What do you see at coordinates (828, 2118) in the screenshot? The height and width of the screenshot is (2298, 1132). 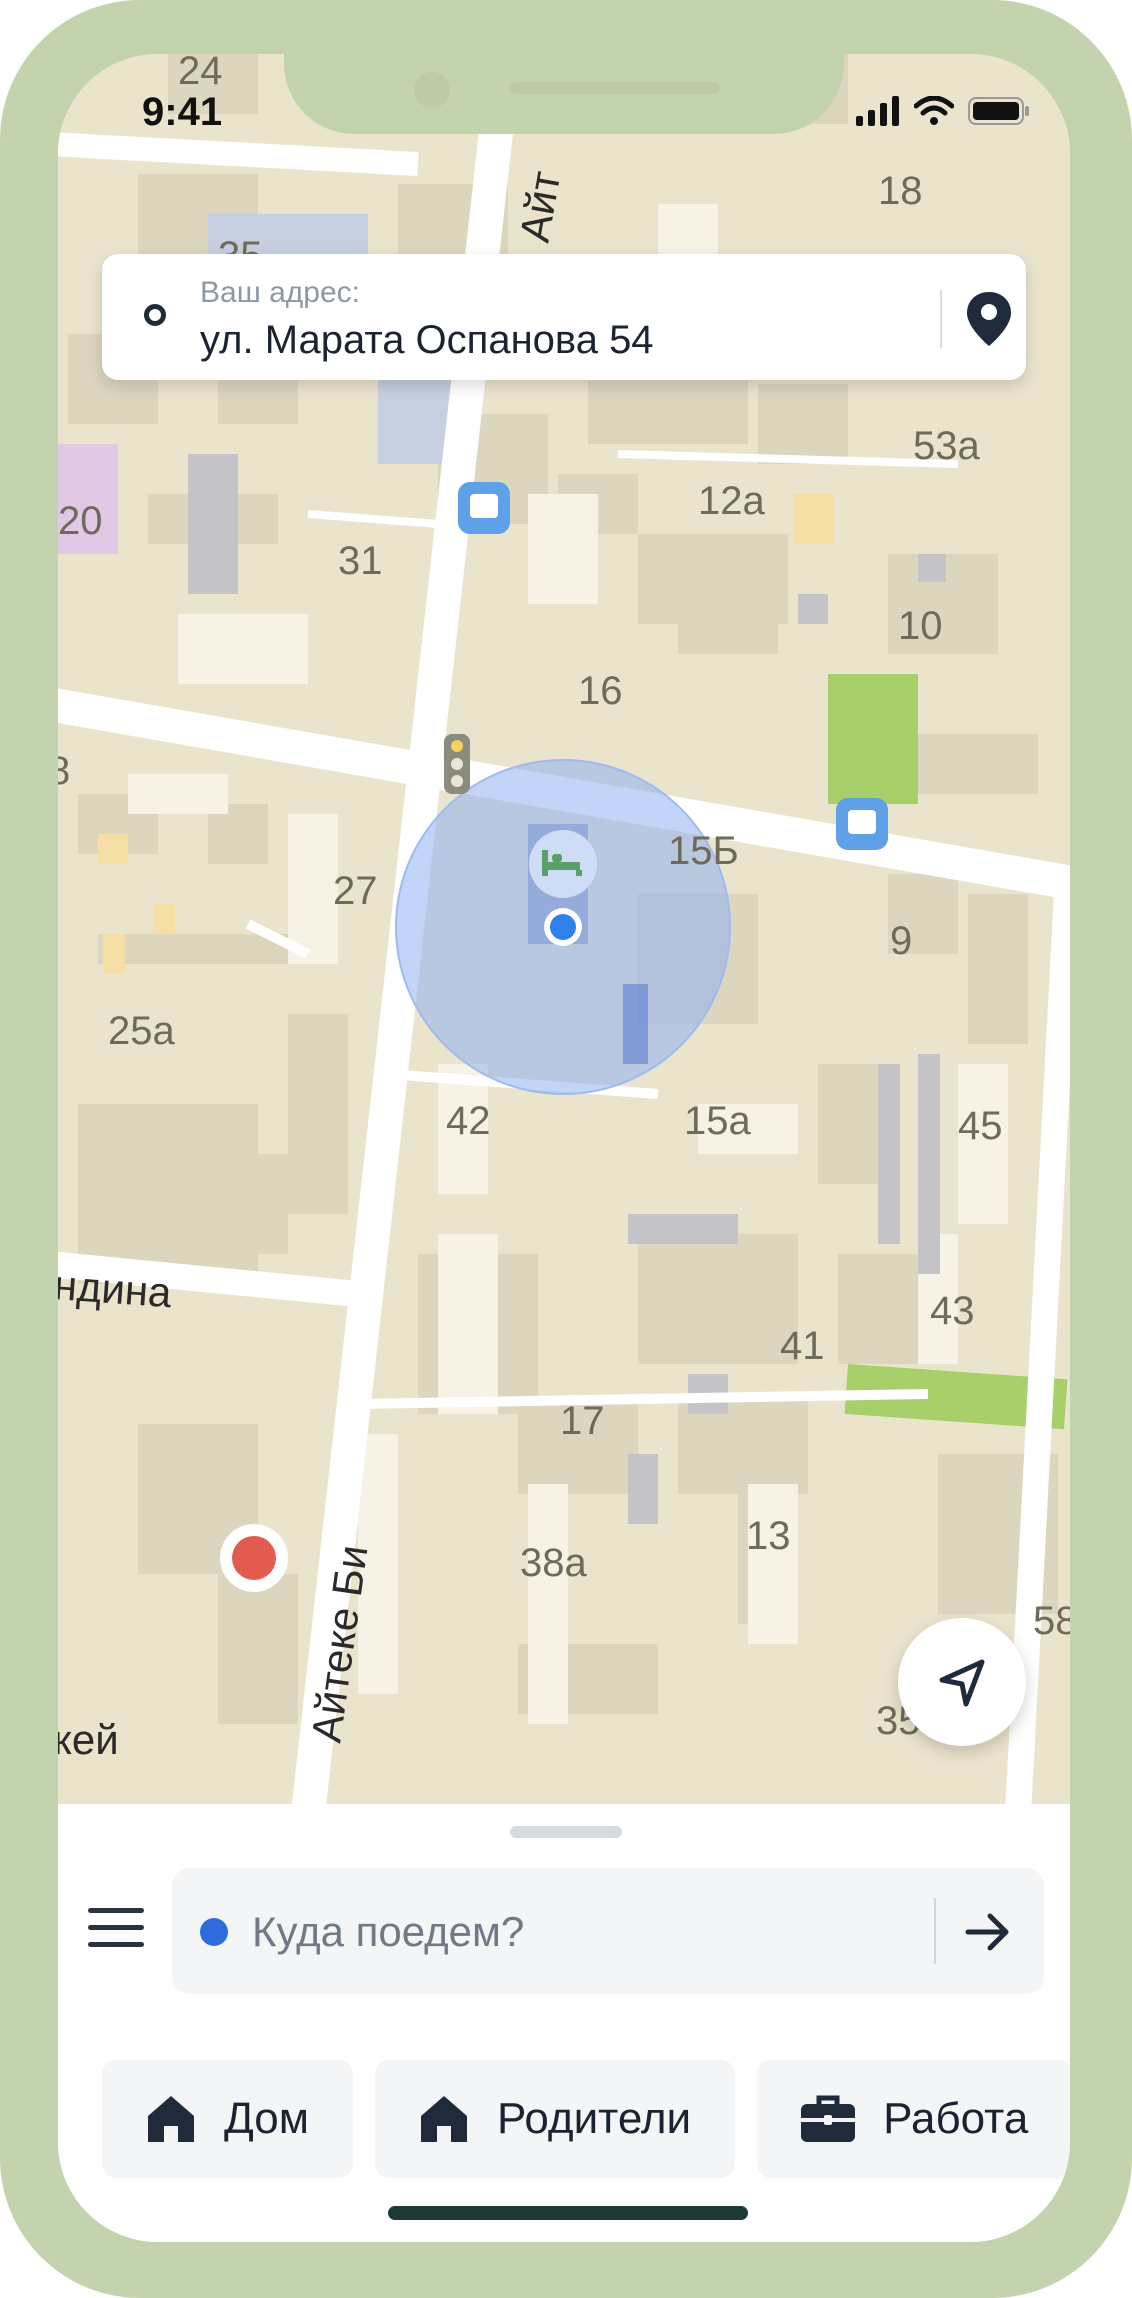 I see `briefcase-icon` at bounding box center [828, 2118].